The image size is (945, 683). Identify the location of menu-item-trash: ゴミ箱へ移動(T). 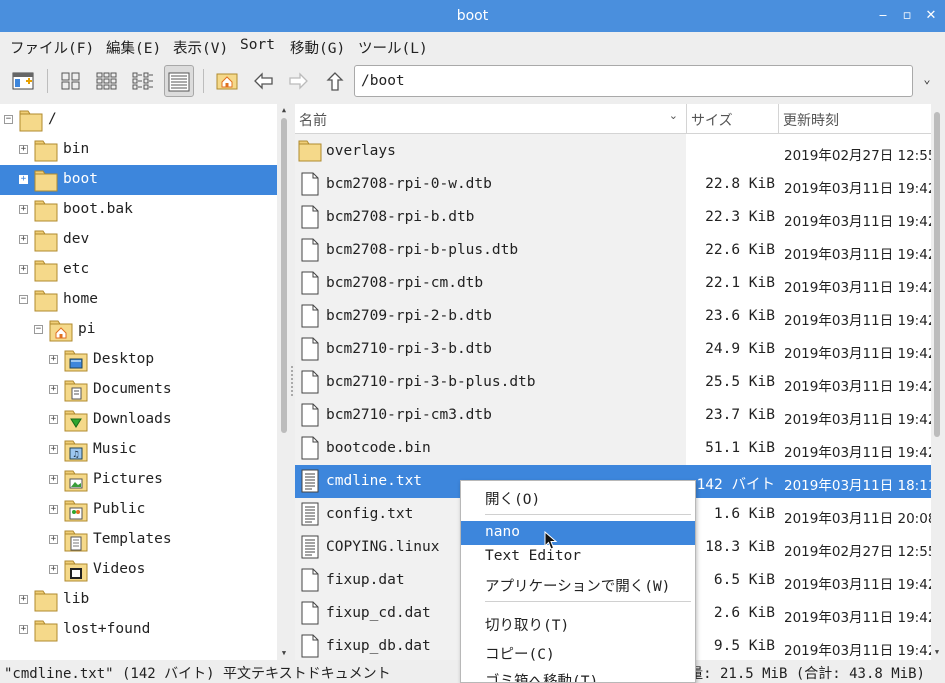
(578, 674).